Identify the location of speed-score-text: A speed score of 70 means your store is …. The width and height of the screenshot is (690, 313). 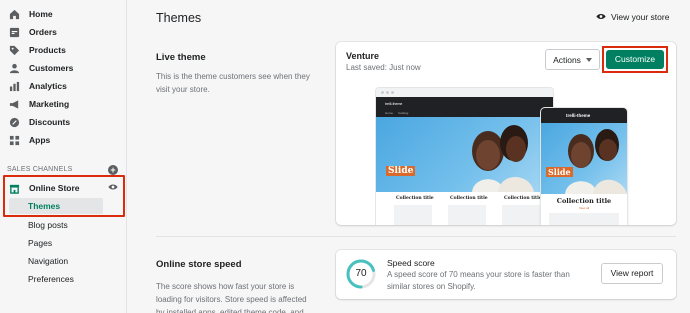
(478, 280).